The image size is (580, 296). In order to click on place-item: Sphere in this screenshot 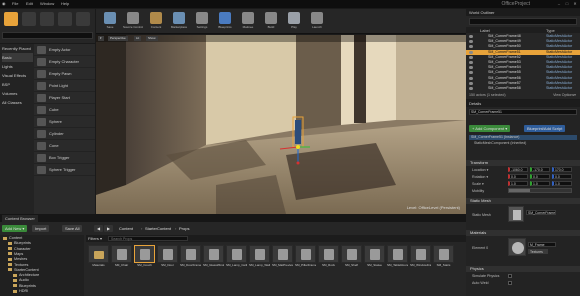, I will do `click(64, 122)`.